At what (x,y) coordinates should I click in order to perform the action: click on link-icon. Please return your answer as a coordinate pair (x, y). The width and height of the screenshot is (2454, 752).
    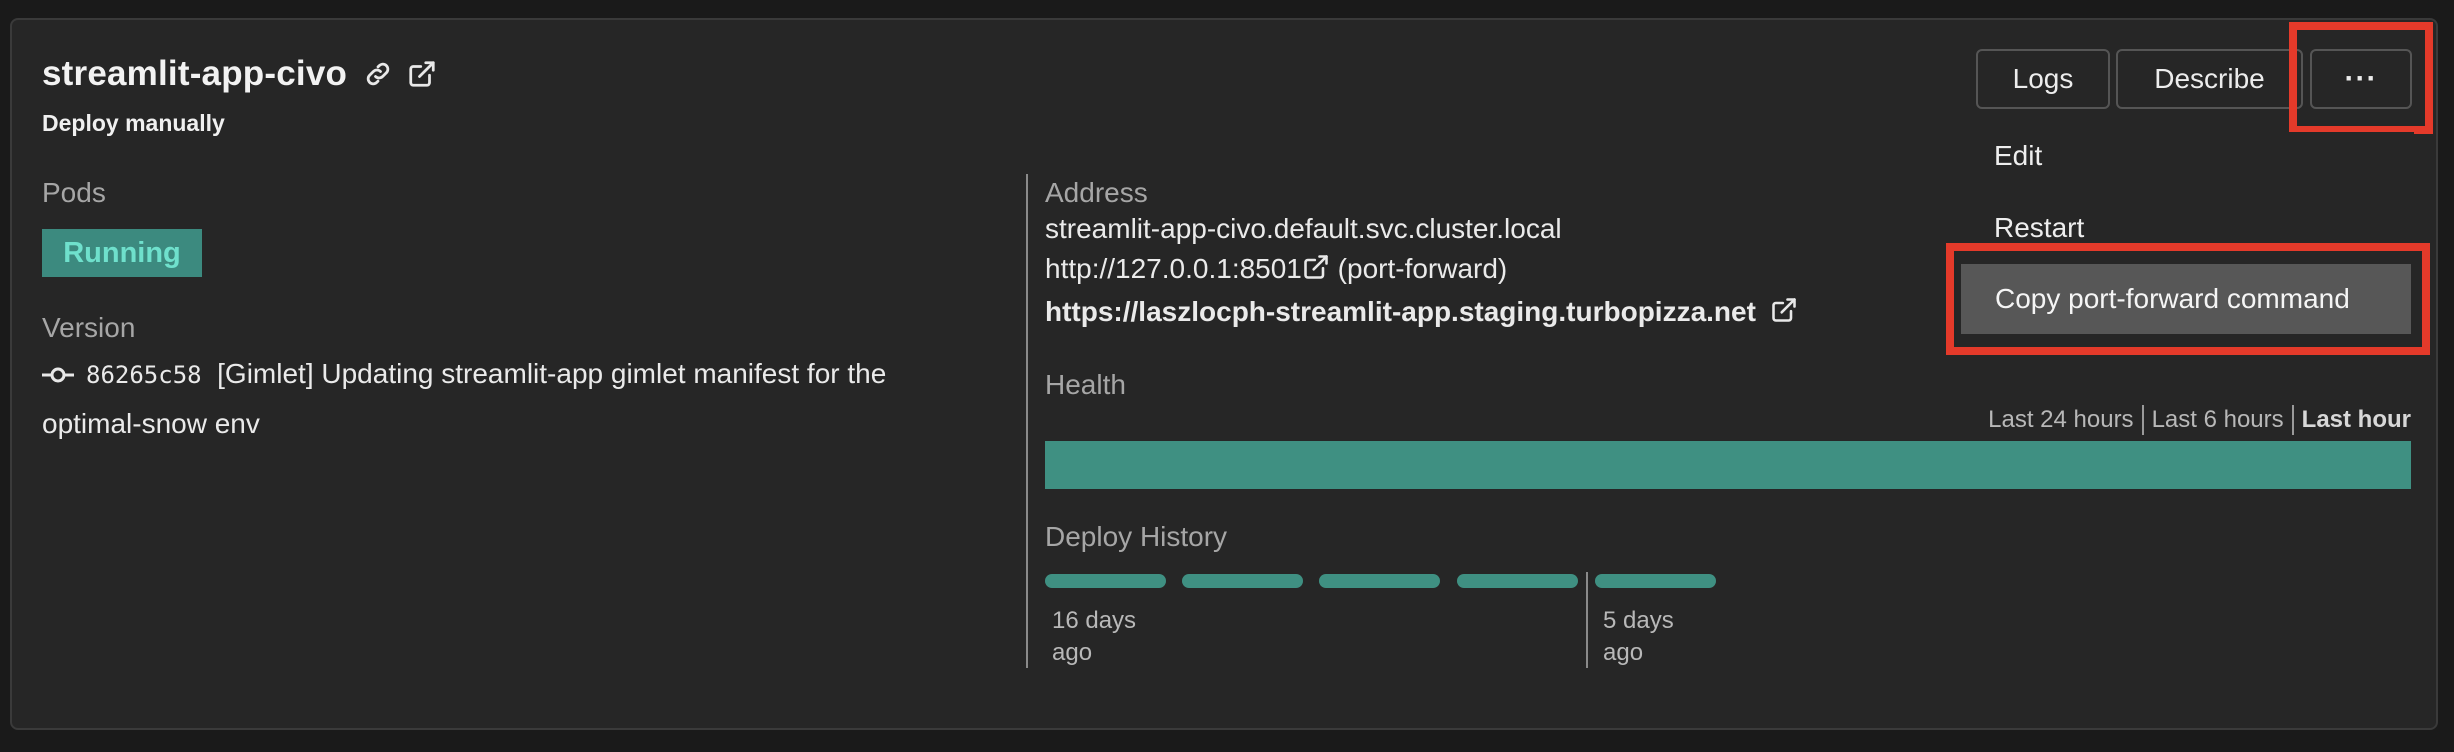
    Looking at the image, I should click on (380, 75).